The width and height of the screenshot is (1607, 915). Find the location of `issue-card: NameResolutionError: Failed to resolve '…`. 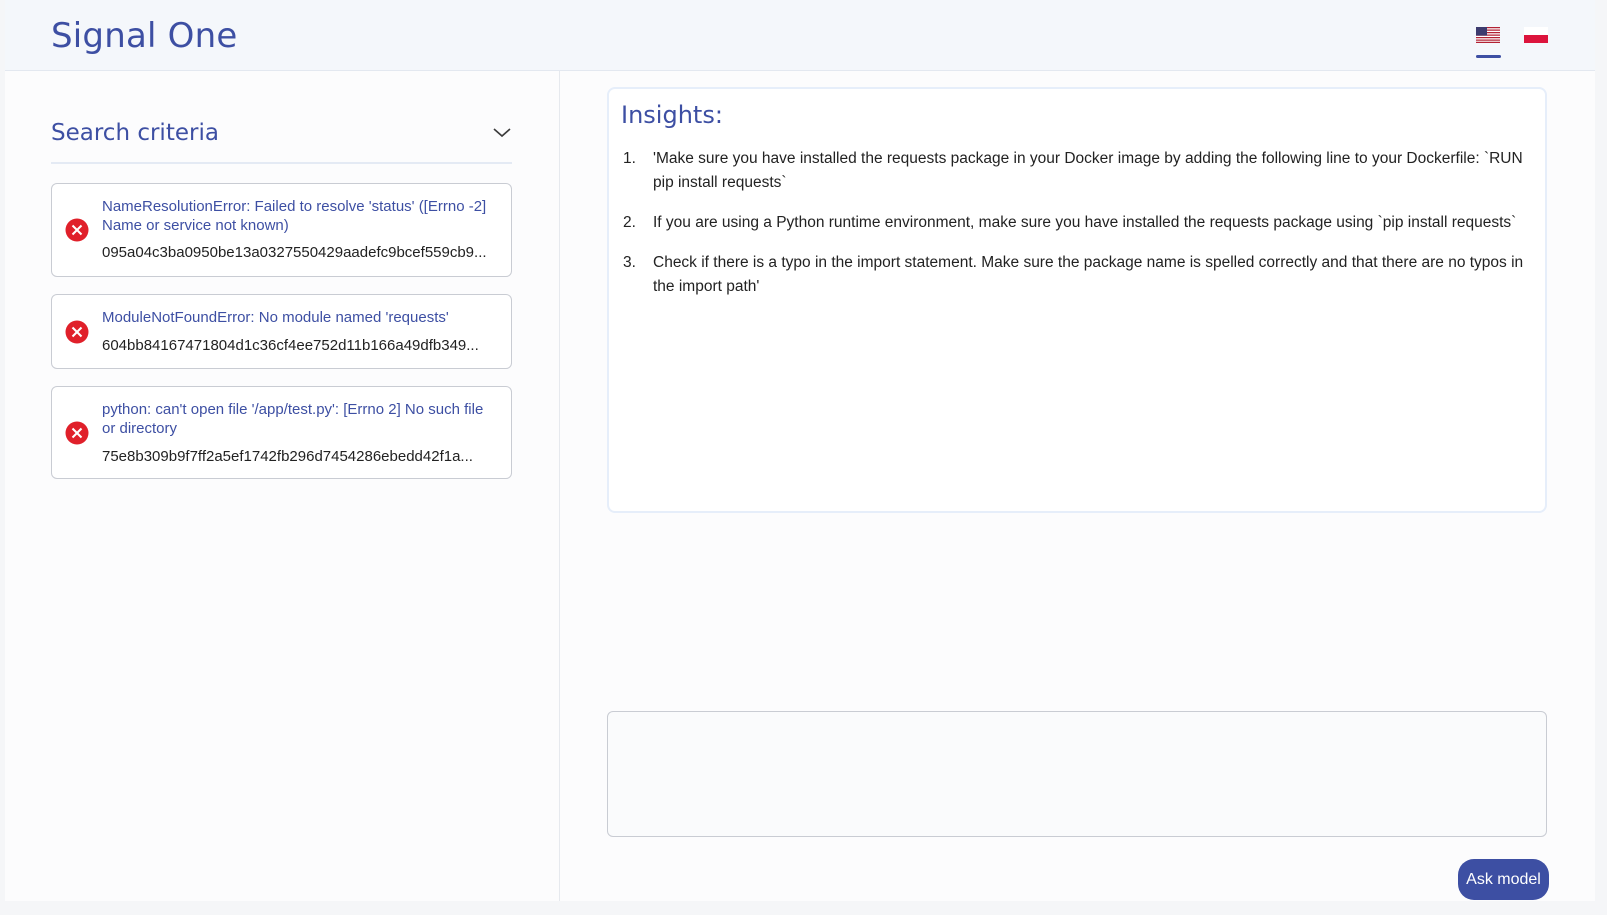

issue-card: NameResolutionError: Failed to resolve '… is located at coordinates (281, 230).